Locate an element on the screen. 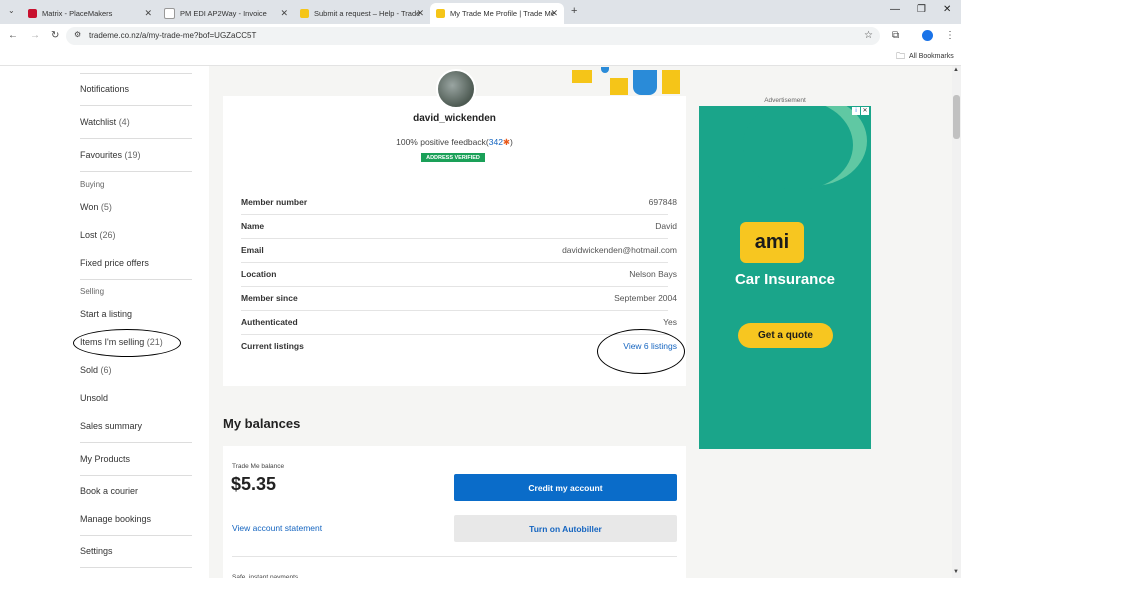  avatar is located at coordinates (456, 89).